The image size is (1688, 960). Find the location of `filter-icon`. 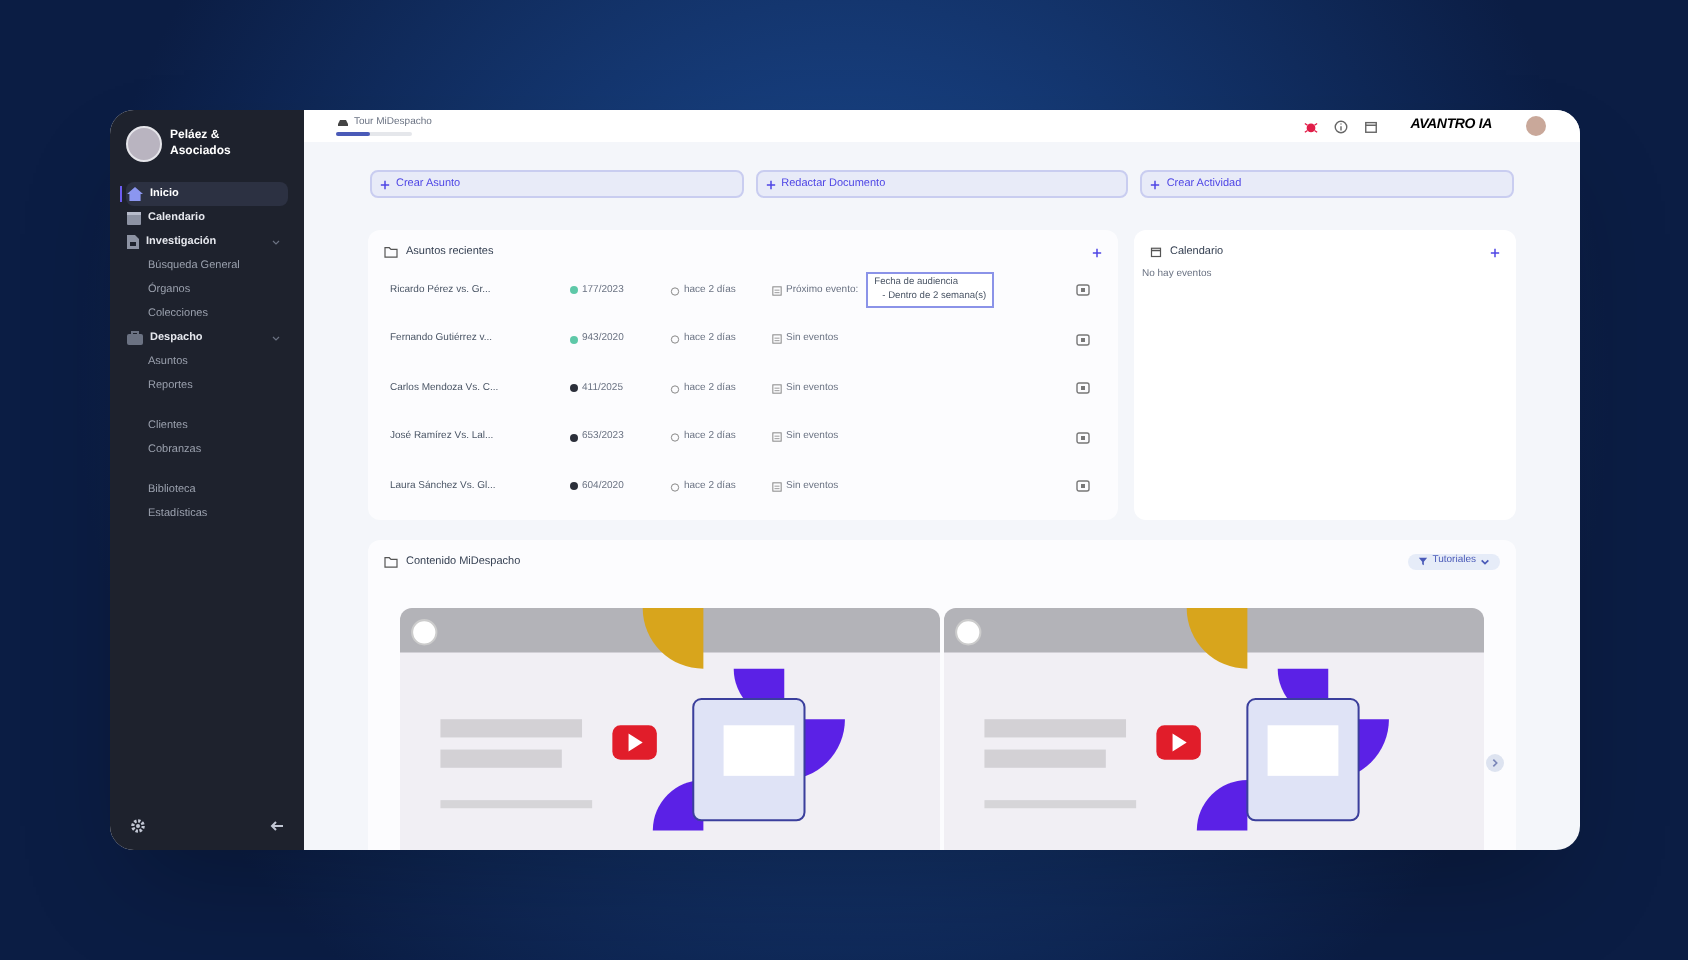

filter-icon is located at coordinates (1423, 561).